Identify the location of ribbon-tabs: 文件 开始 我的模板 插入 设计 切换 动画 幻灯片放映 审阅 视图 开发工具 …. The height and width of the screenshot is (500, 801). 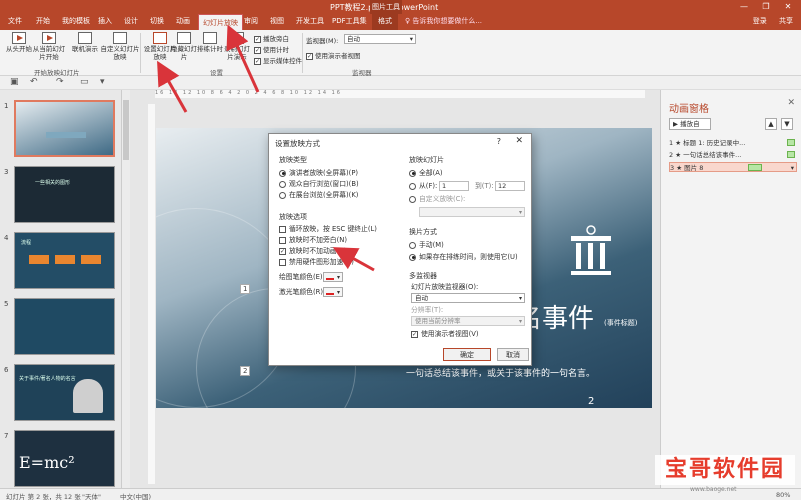
(400, 22).